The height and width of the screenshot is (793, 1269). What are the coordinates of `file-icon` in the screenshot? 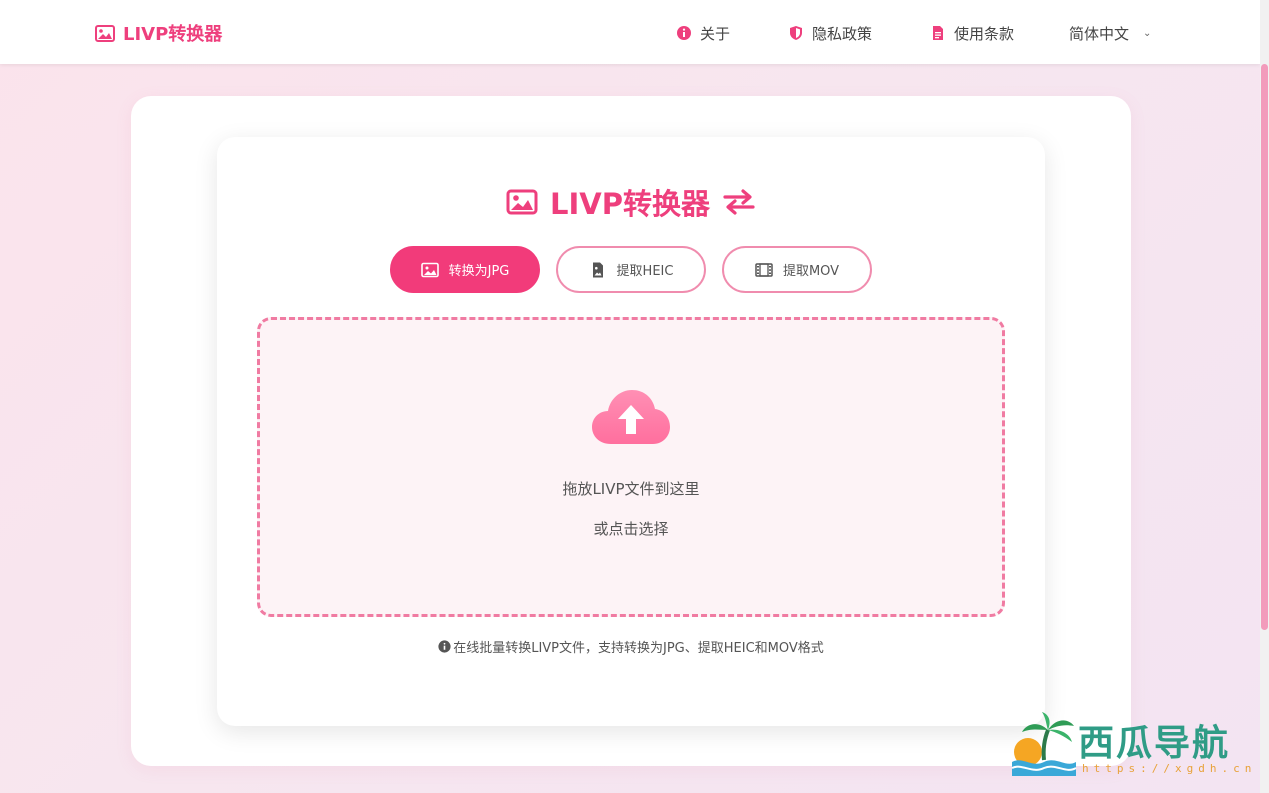 It's located at (938, 33).